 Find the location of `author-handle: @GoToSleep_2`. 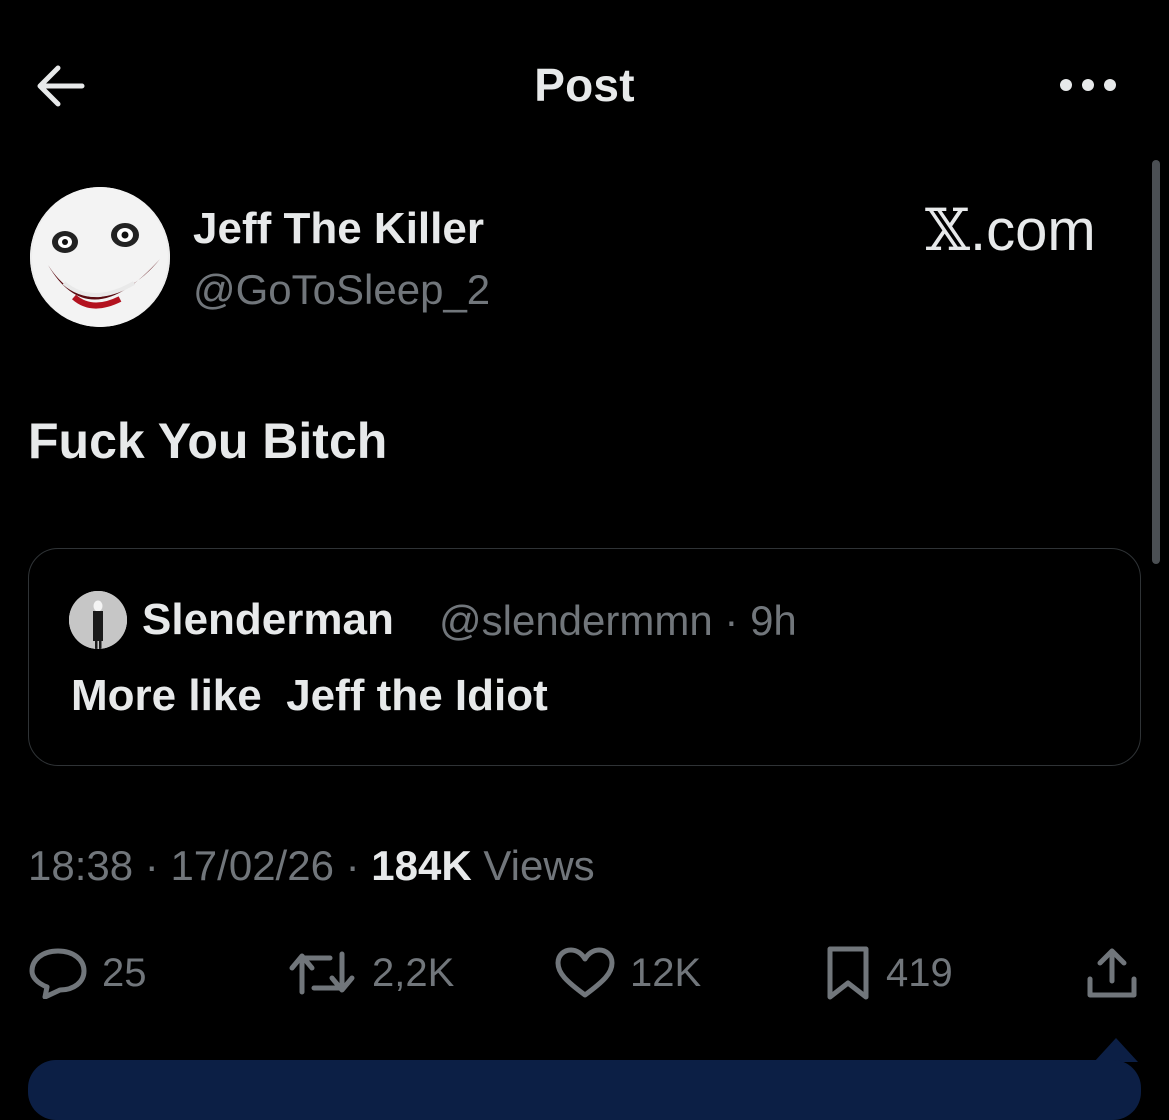

author-handle: @GoToSleep_2 is located at coordinates (341, 290).